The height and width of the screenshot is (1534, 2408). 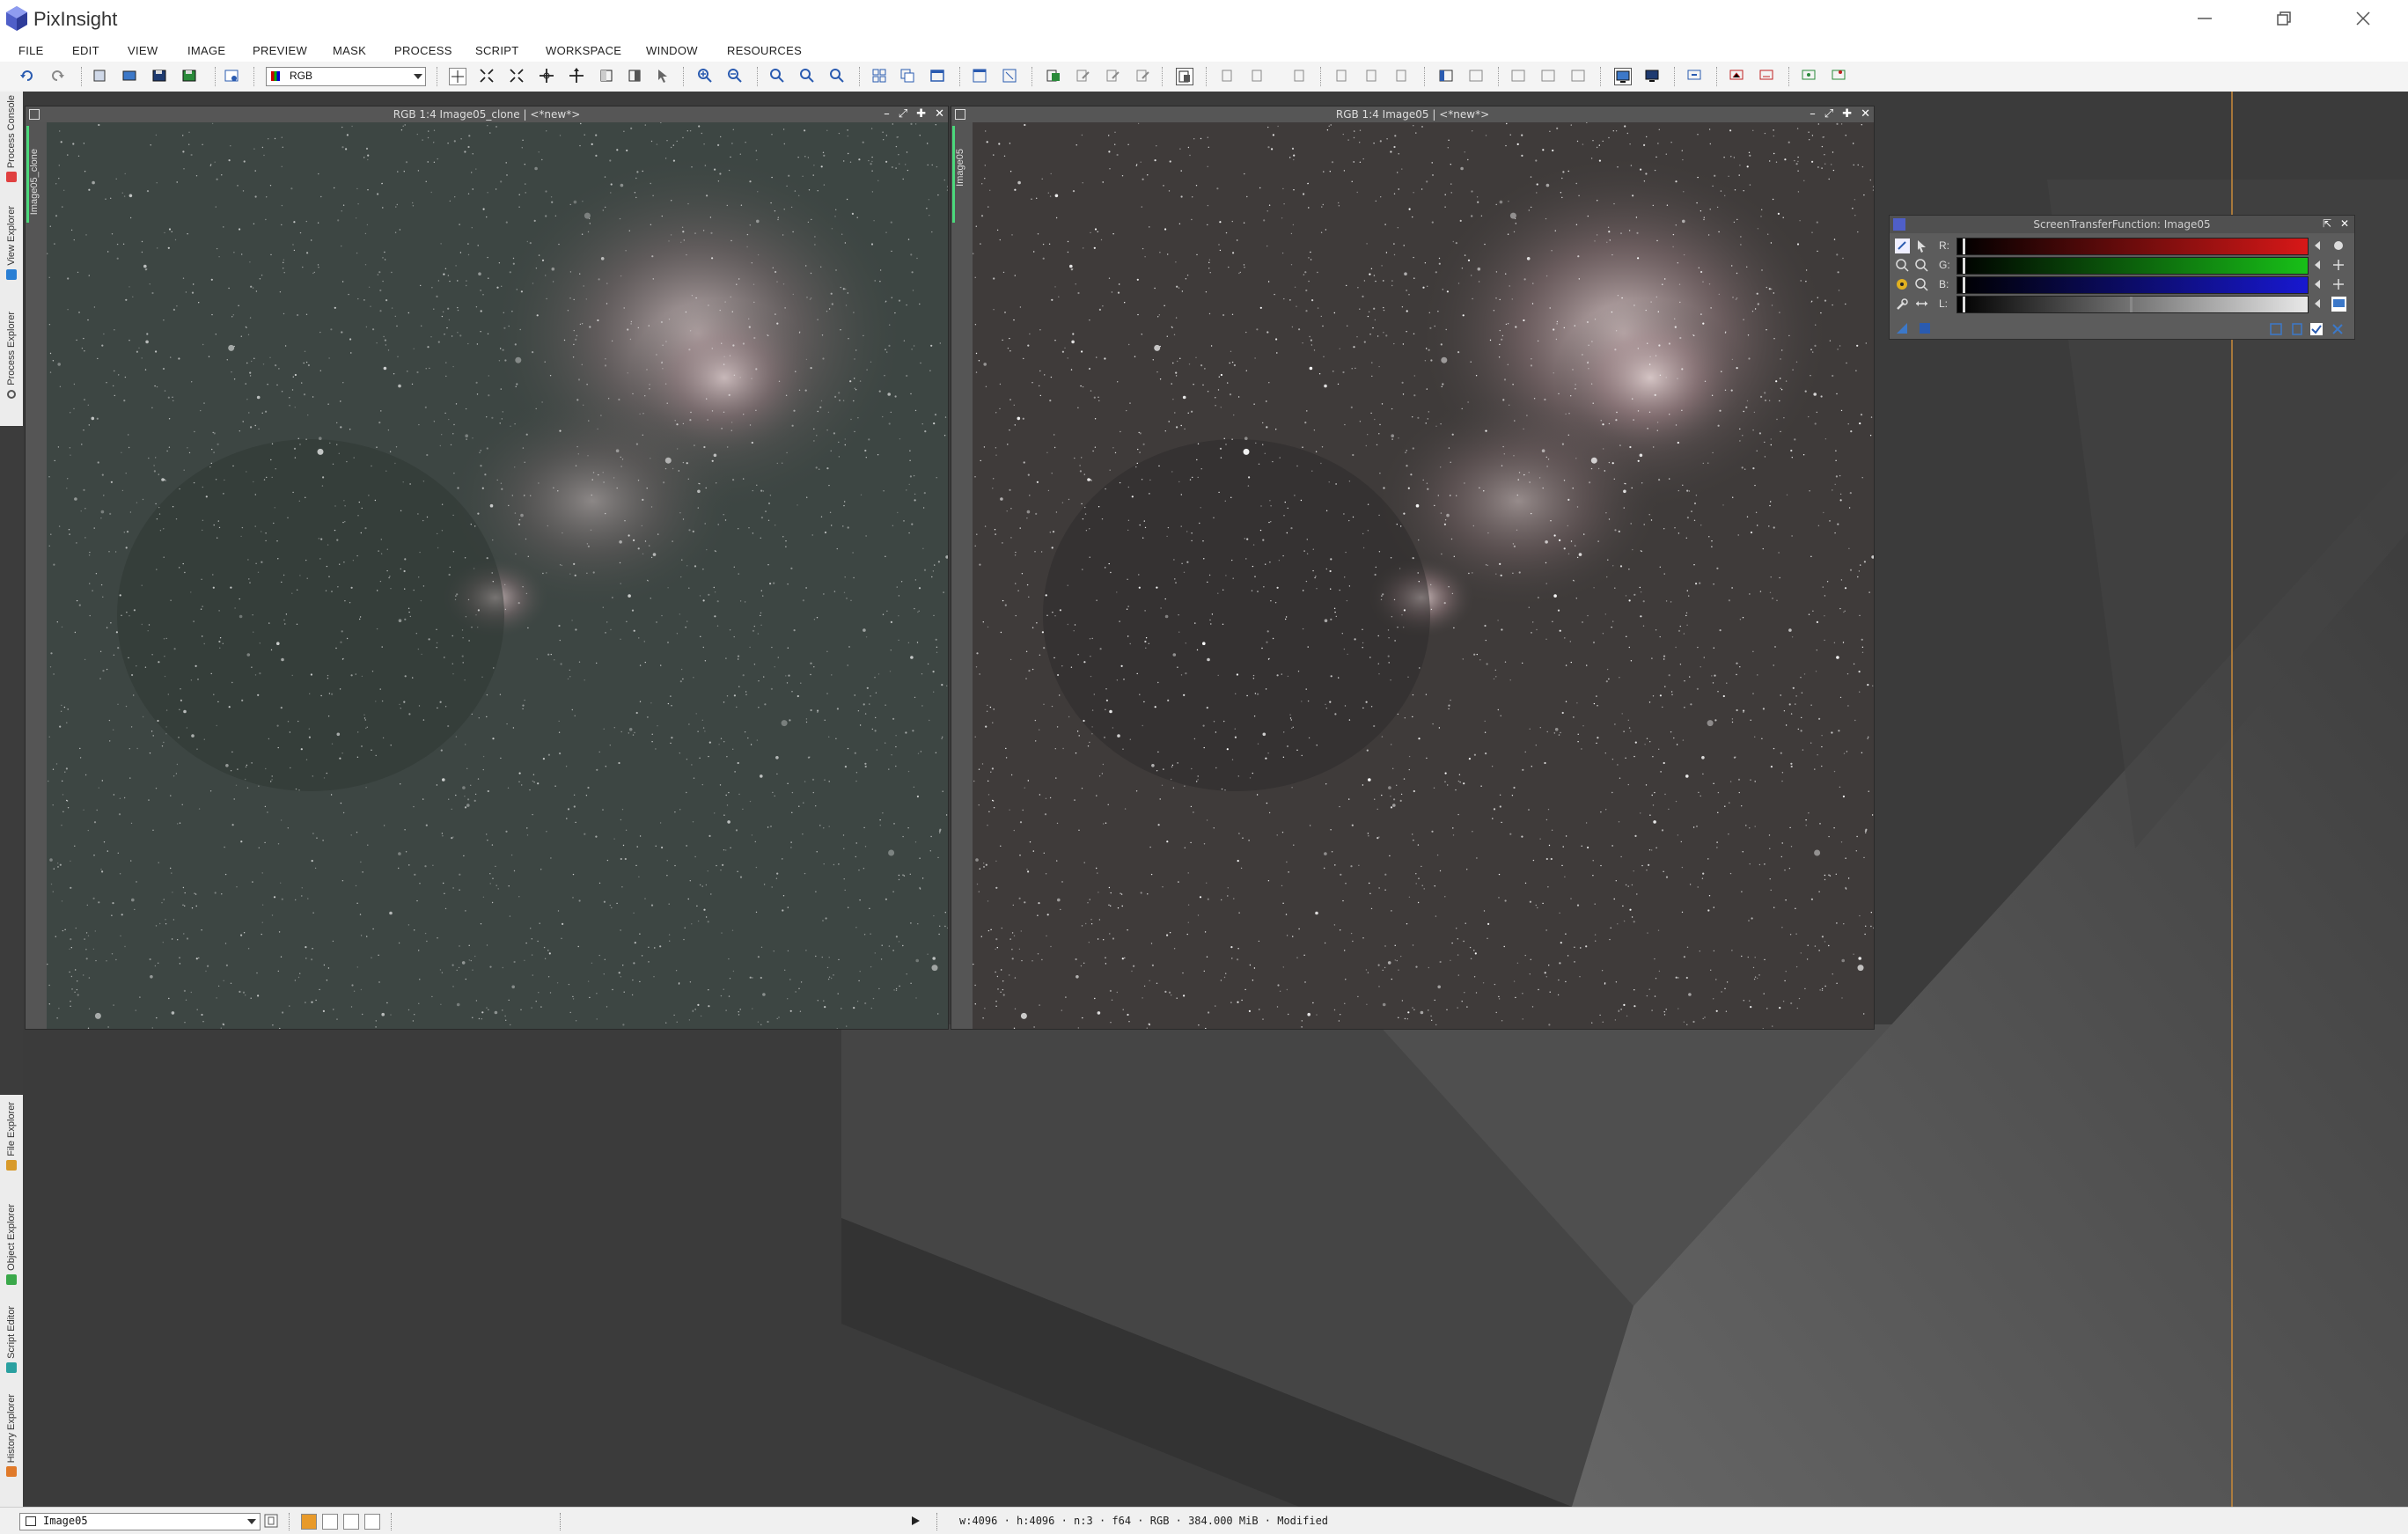 What do you see at coordinates (11, 1339) in the screenshot?
I see `script-editor-tab: Script Editor` at bounding box center [11, 1339].